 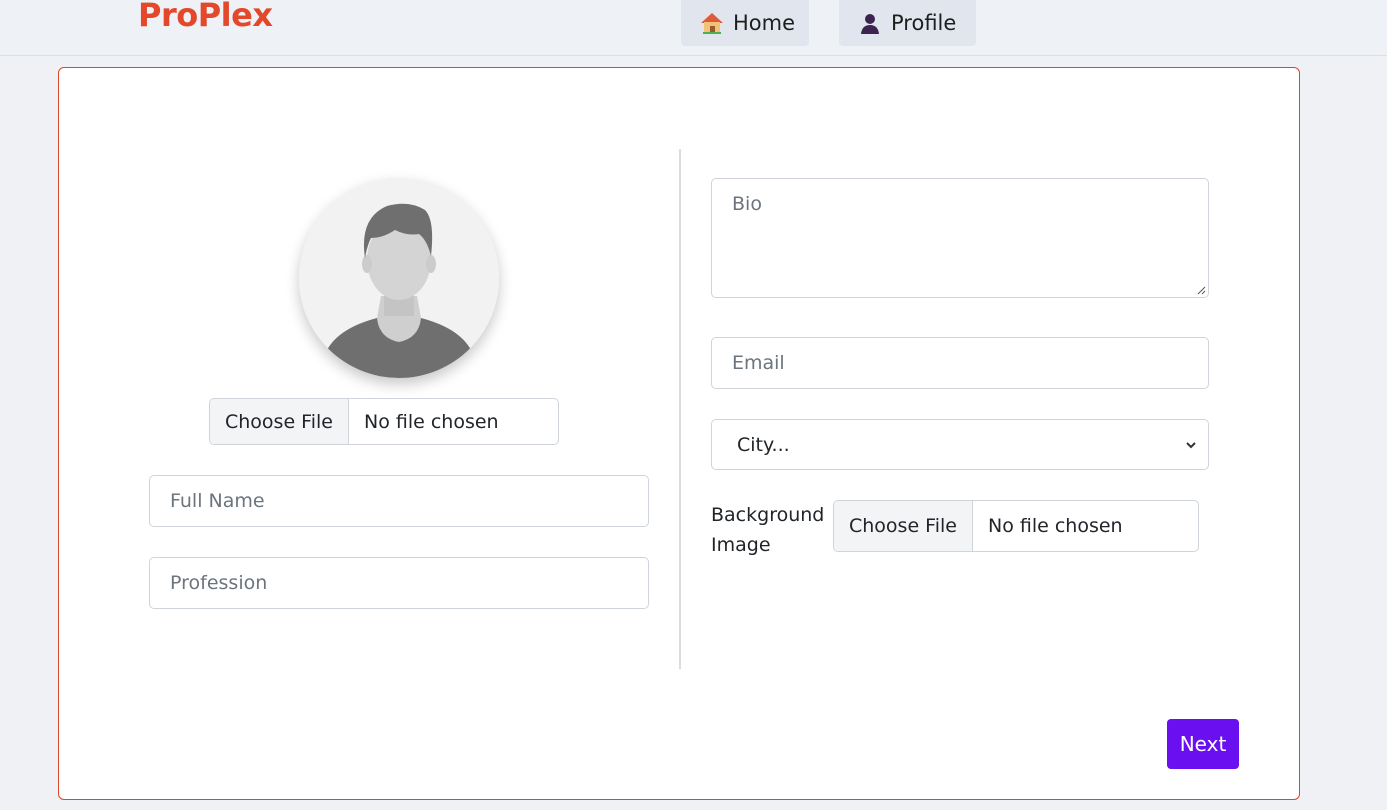 What do you see at coordinates (870, 23) in the screenshot?
I see `user-icon` at bounding box center [870, 23].